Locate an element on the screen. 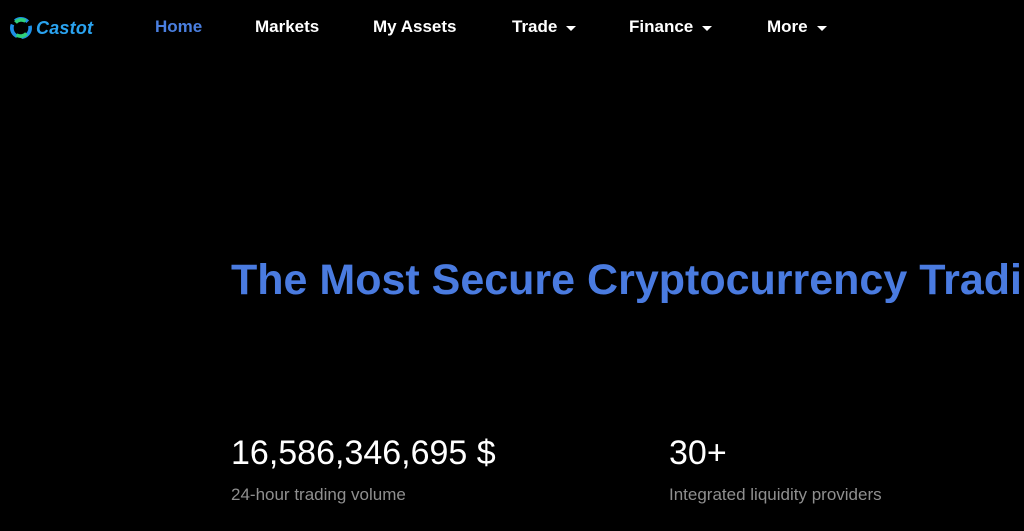 The width and height of the screenshot is (1024, 531). stat-label: Integrated liquidity providers is located at coordinates (775, 494).